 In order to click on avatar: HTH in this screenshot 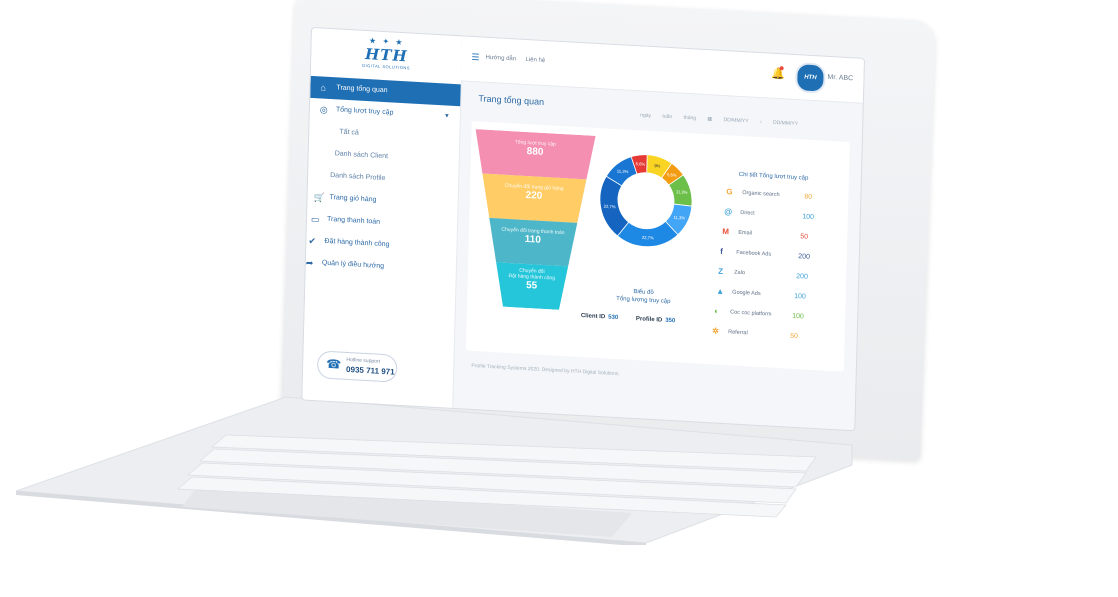, I will do `click(810, 78)`.